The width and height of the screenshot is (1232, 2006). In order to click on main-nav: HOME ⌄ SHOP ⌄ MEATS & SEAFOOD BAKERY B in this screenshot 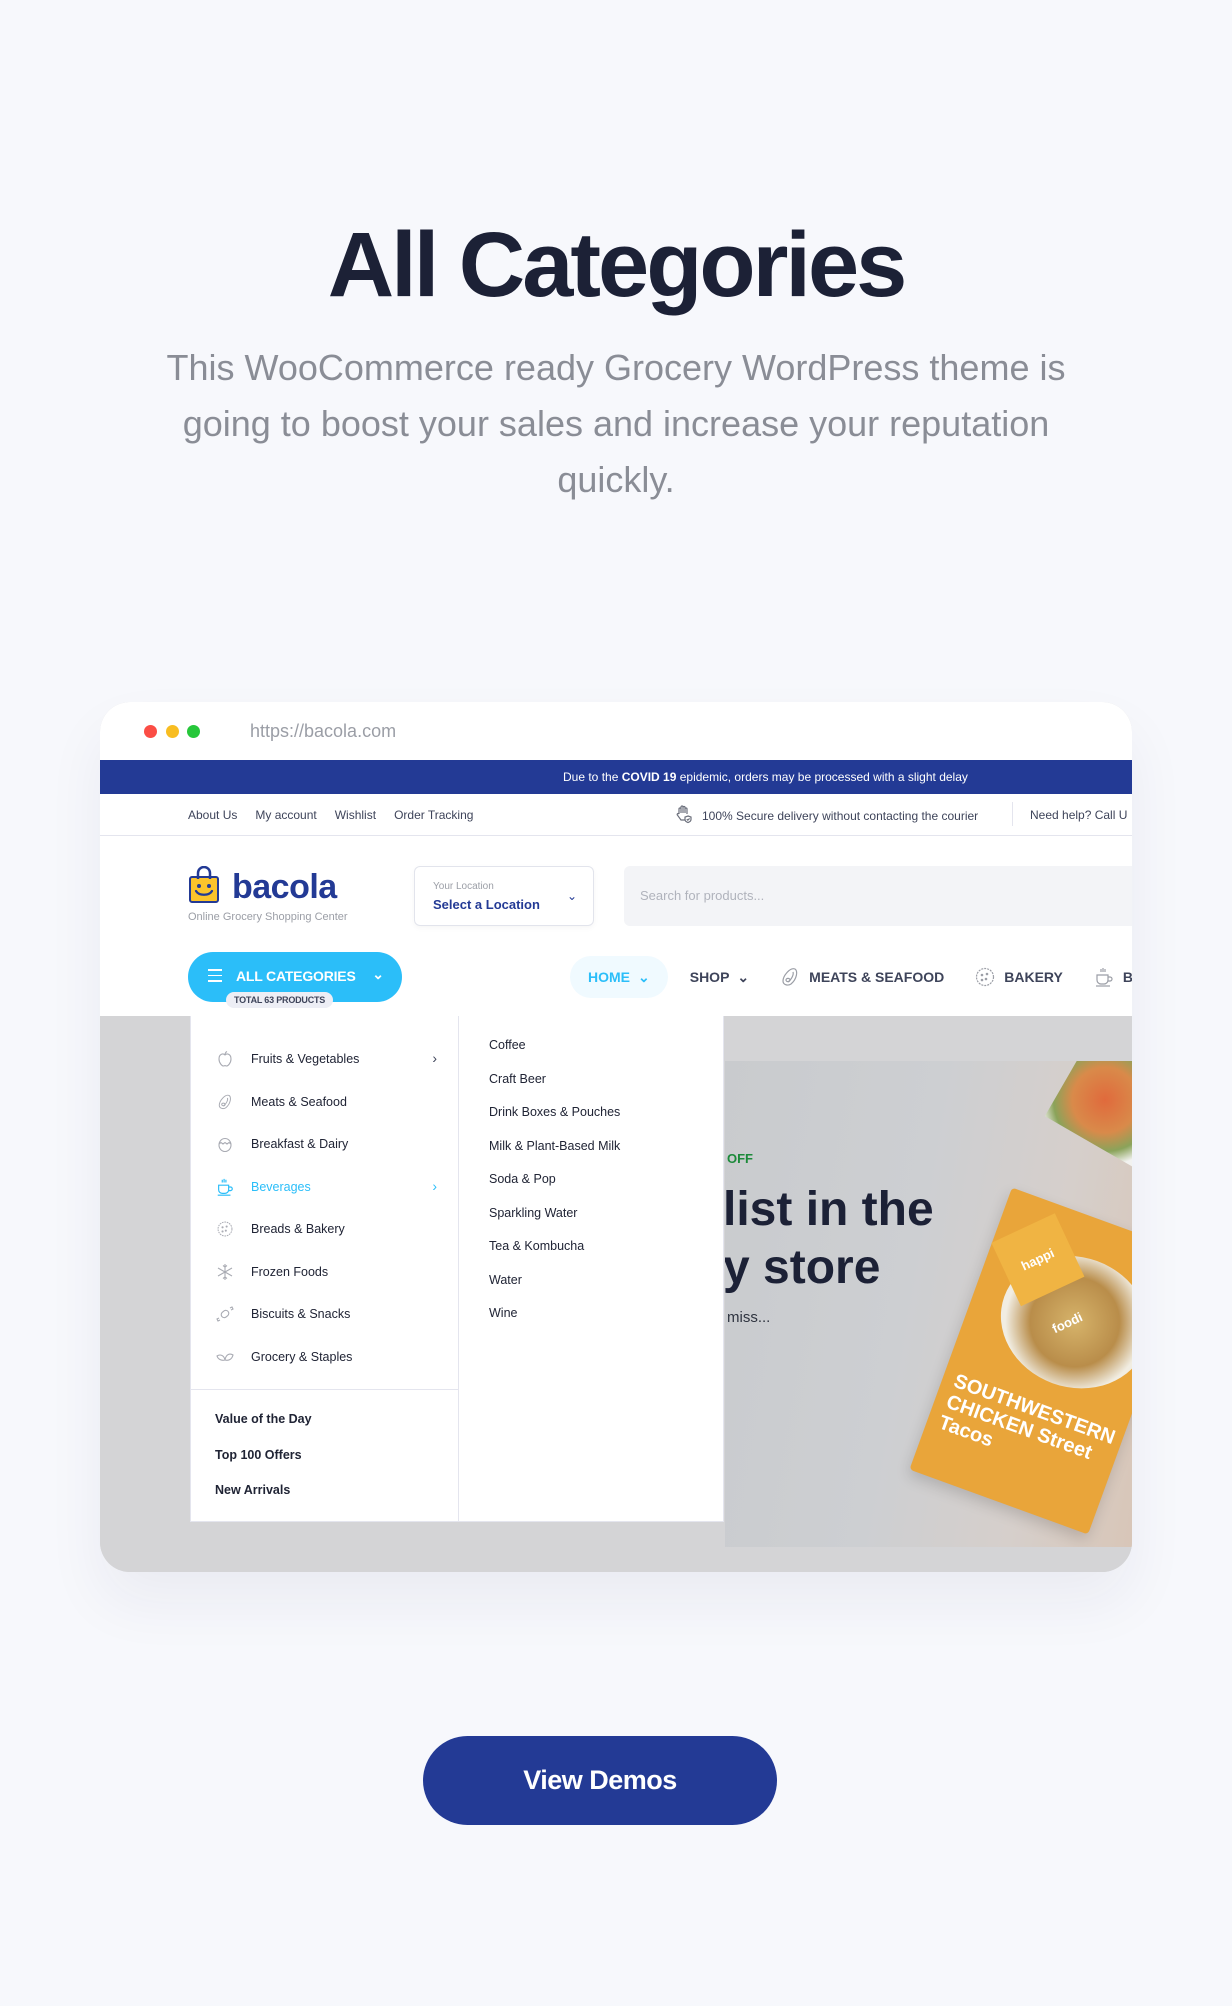, I will do `click(851, 977)`.